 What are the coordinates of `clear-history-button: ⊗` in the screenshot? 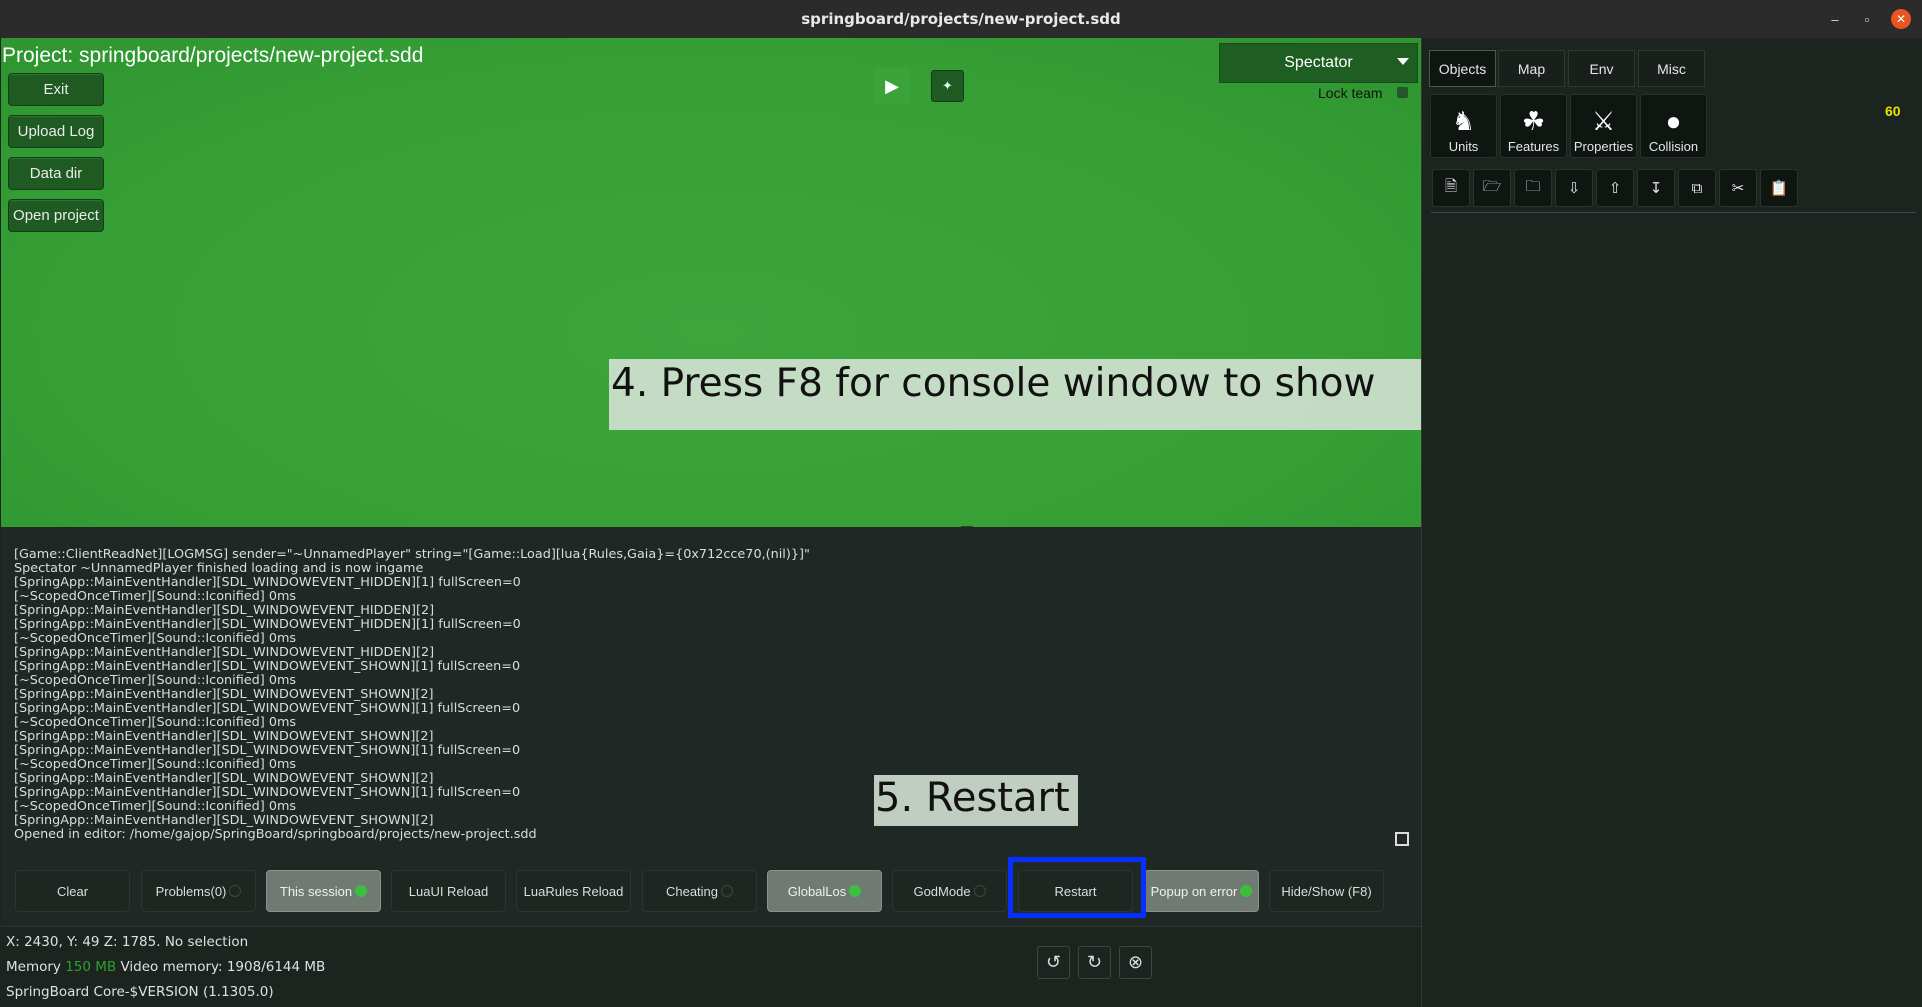 It's located at (1135, 962).